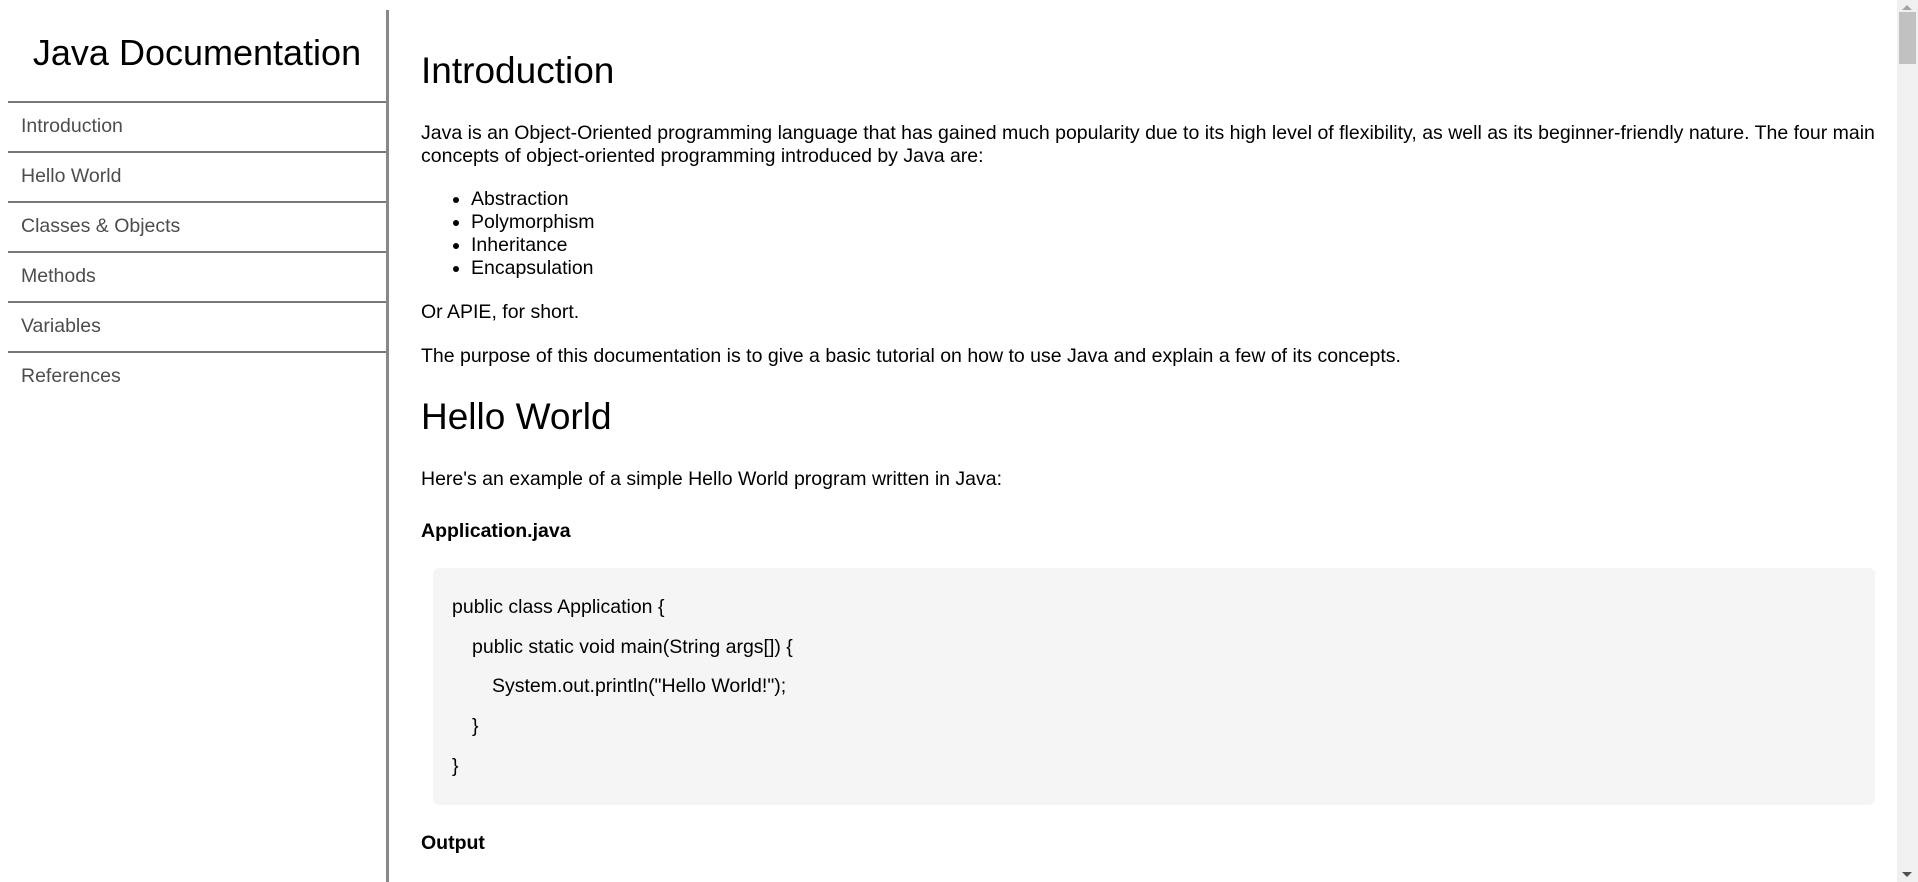  What do you see at coordinates (453, 843) in the screenshot?
I see `output-label: Output` at bounding box center [453, 843].